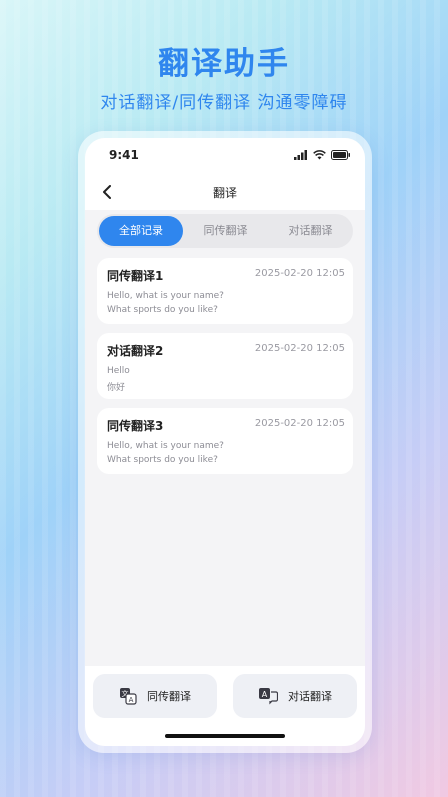 The image size is (448, 797). What do you see at coordinates (135, 426) in the screenshot?
I see `record-title: 同传翻译3` at bounding box center [135, 426].